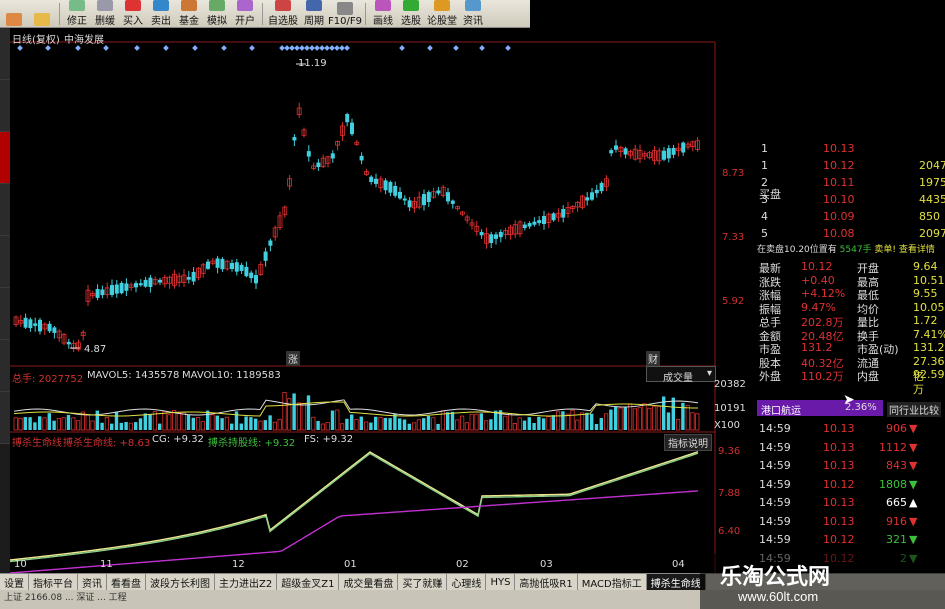 Image resolution: width=945 pixels, height=609 pixels. What do you see at coordinates (851, 486) in the screenshot?
I see `tick-row: 14:59 10.12 1808 ▼` at bounding box center [851, 486].